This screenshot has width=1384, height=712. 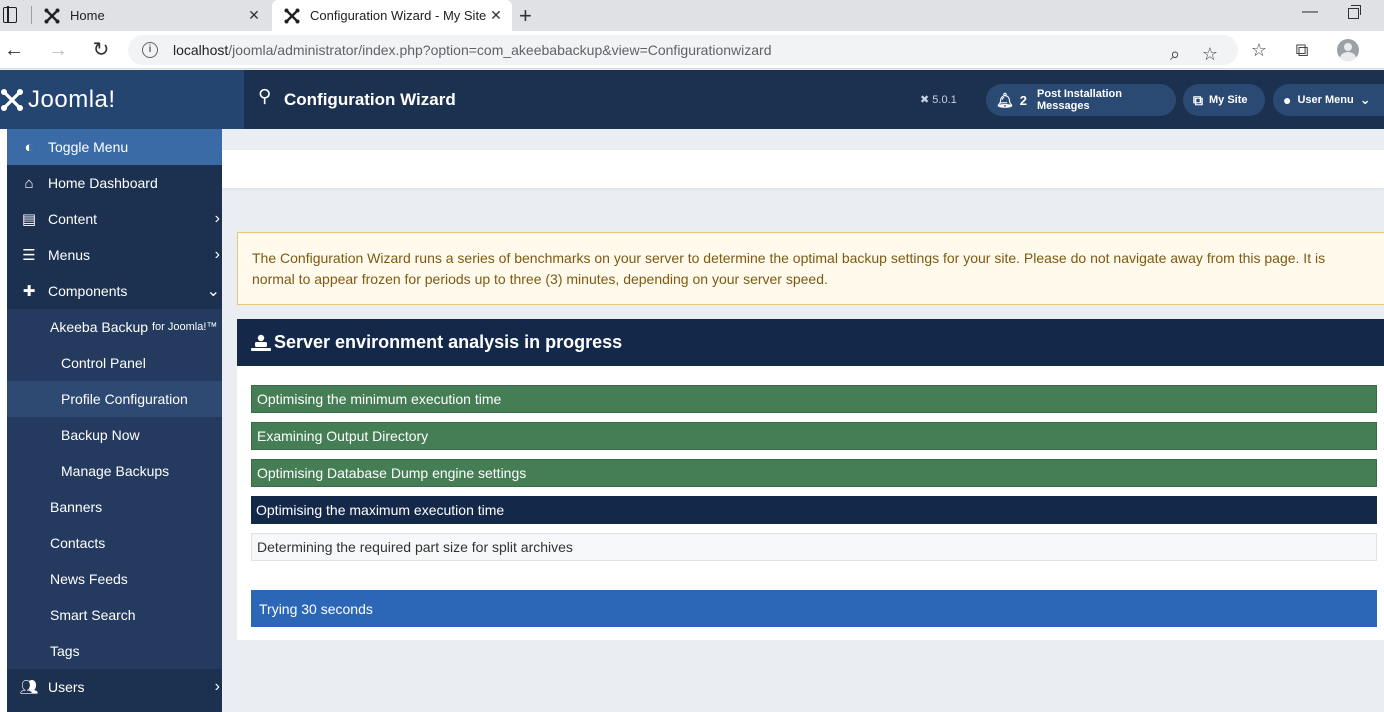 What do you see at coordinates (88, 291) in the screenshot?
I see `sidebar-item-label: Components` at bounding box center [88, 291].